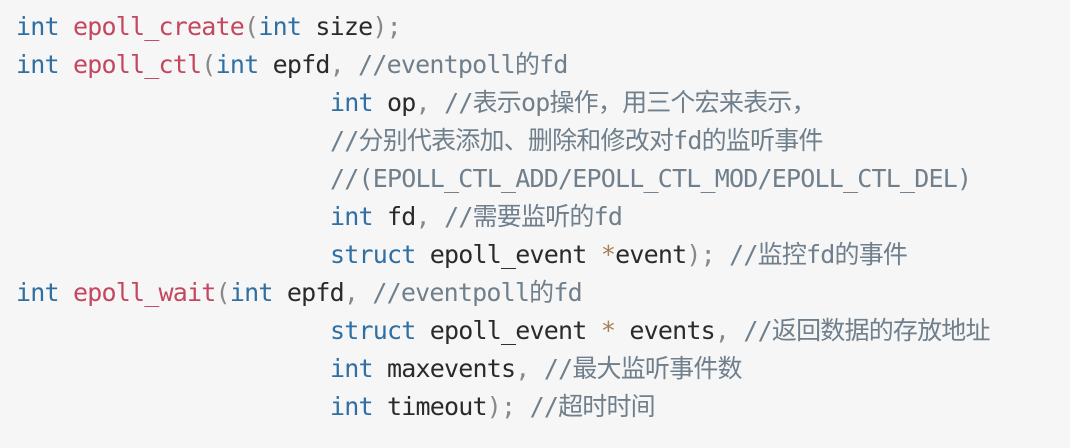  I want to click on code-line-3: int op, //表示op操作，用三个宏来表示，, so click(543, 103).